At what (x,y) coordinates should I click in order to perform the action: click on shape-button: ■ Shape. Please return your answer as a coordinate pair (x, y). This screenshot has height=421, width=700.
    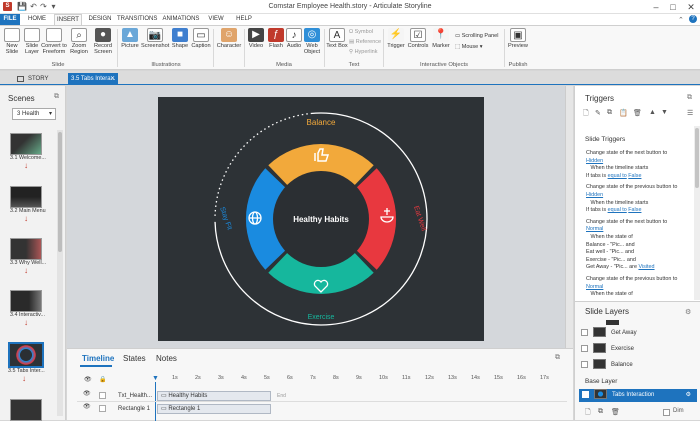
    Looking at the image, I should click on (180, 38).